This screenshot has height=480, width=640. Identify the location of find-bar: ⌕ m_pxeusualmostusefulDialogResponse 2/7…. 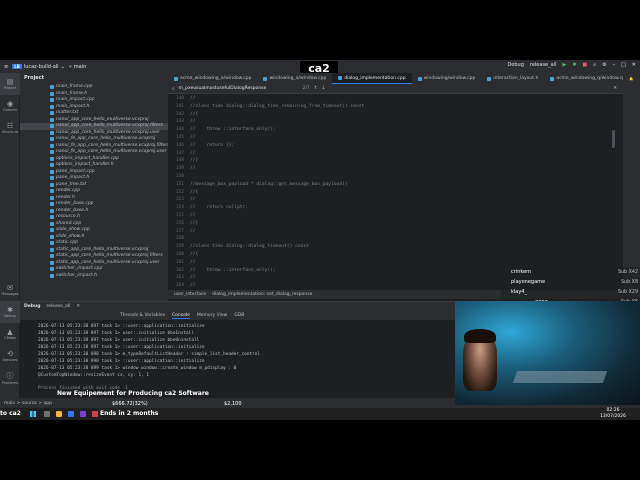
(395, 89).